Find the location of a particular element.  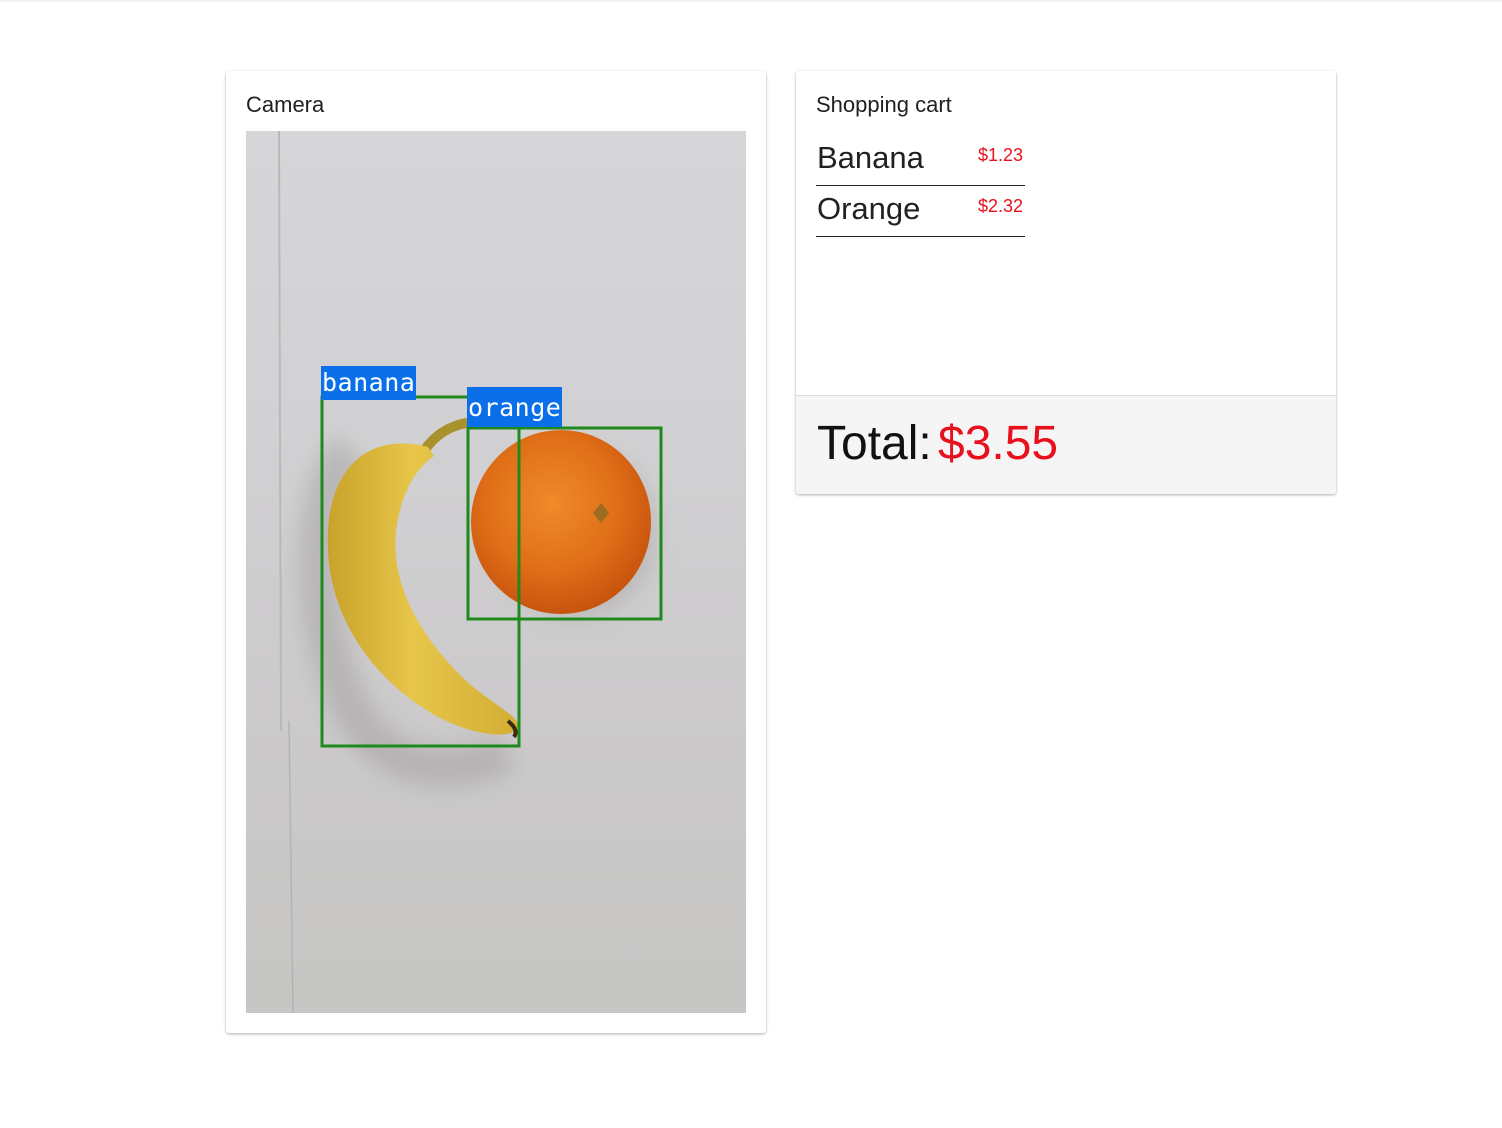

cart-item: Banana $1.23 is located at coordinates (920, 160).